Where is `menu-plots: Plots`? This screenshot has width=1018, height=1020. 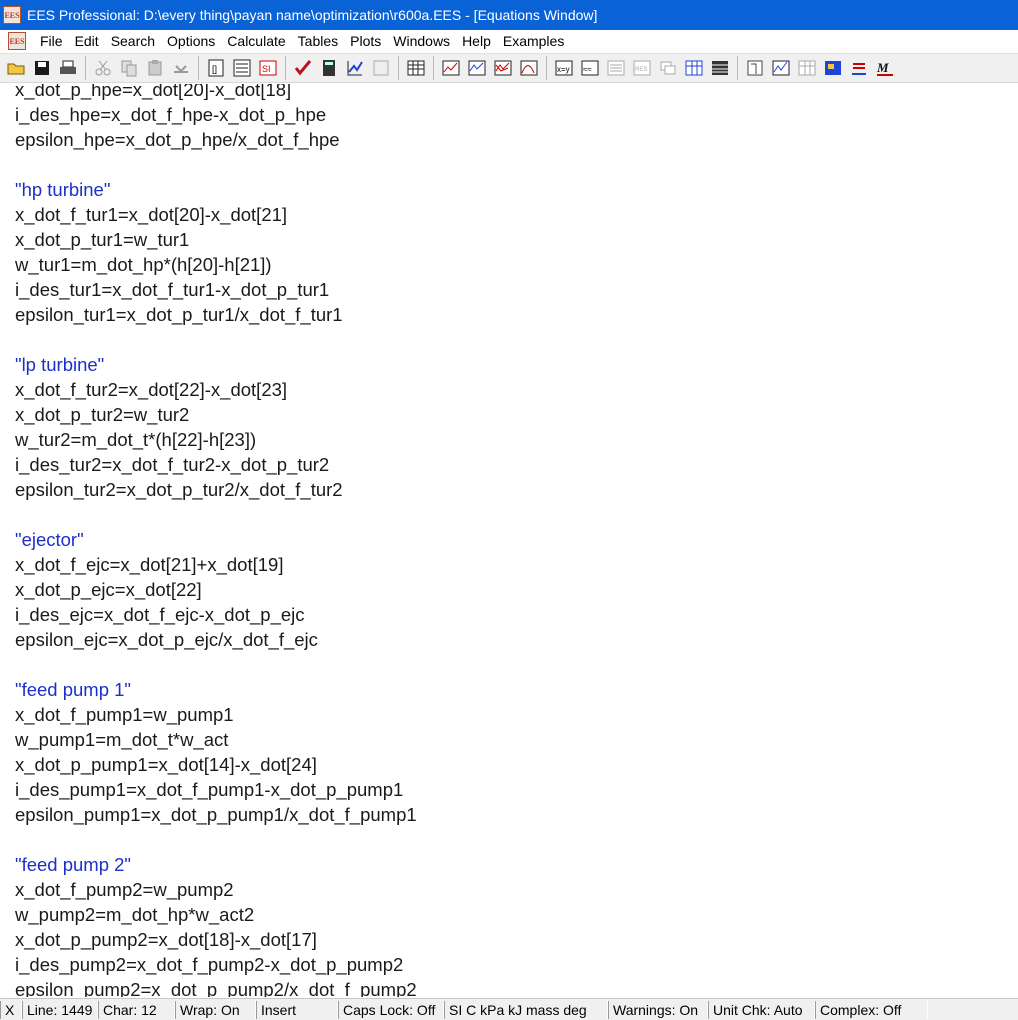 menu-plots: Plots is located at coordinates (365, 41).